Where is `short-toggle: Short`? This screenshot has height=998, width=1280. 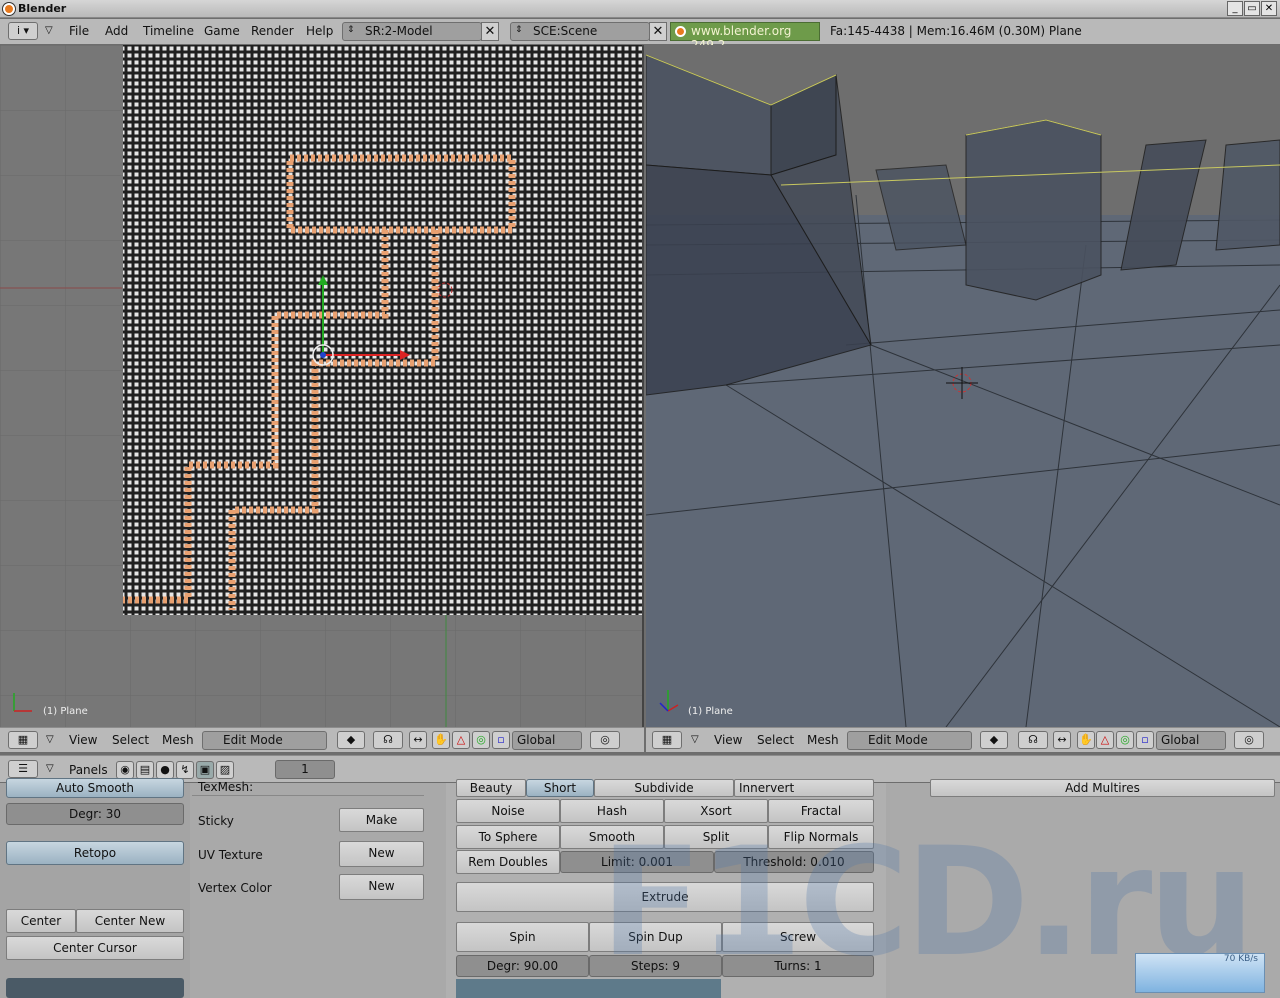
short-toggle: Short is located at coordinates (560, 788).